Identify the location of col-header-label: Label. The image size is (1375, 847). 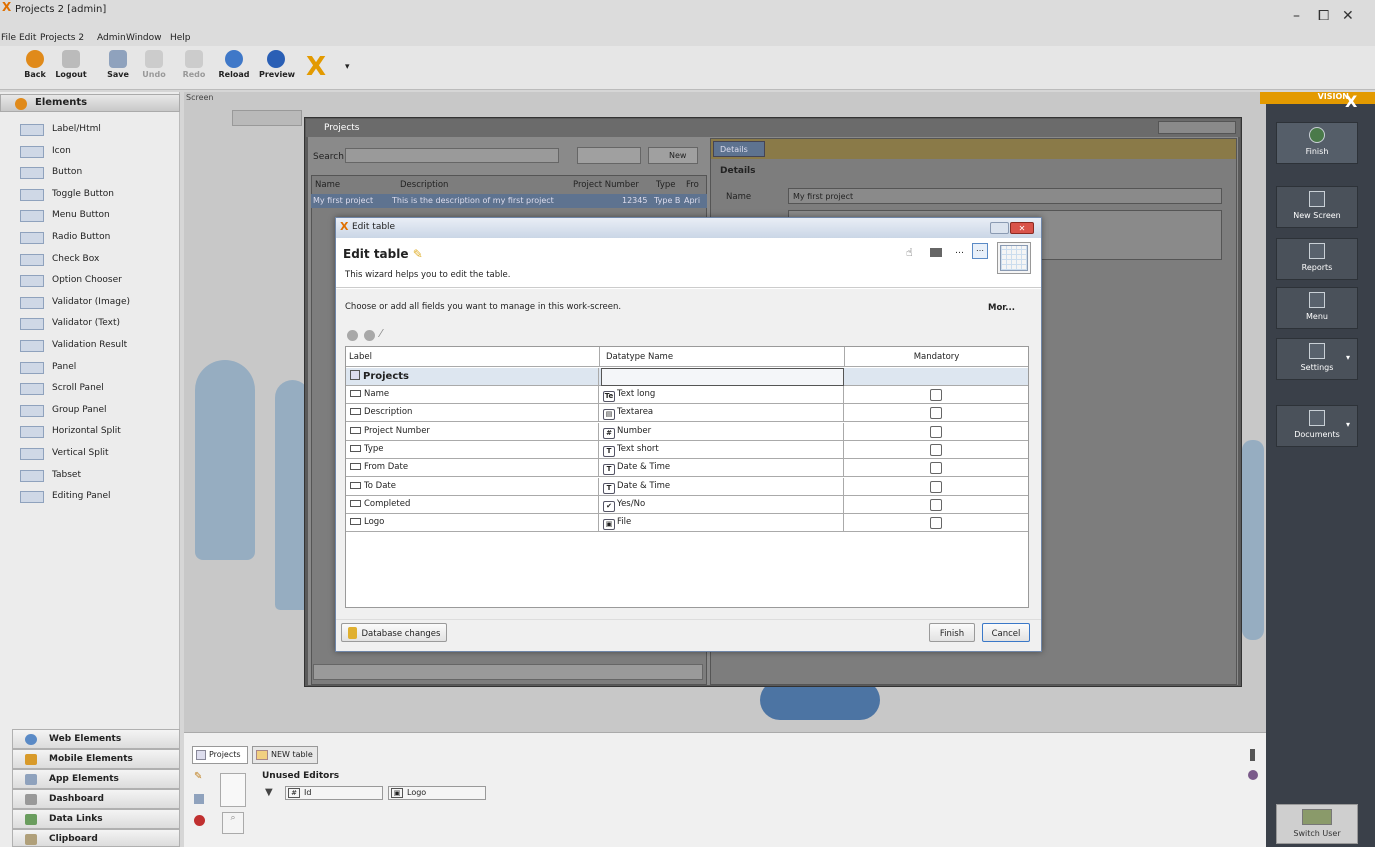
(472, 357).